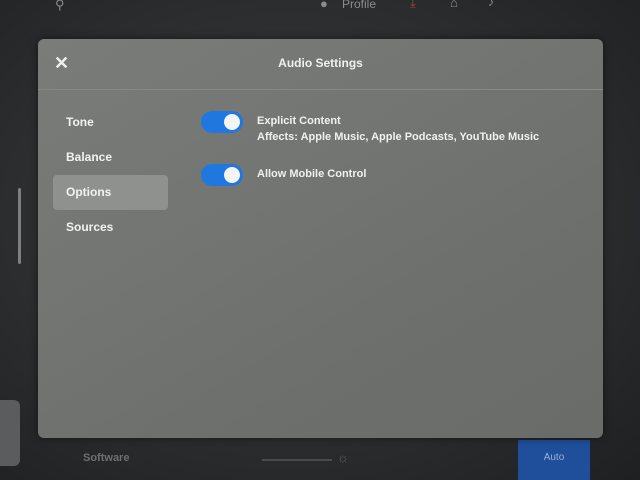 This screenshot has width=640, height=480. I want to click on mobile-control-toggle, so click(222, 175).